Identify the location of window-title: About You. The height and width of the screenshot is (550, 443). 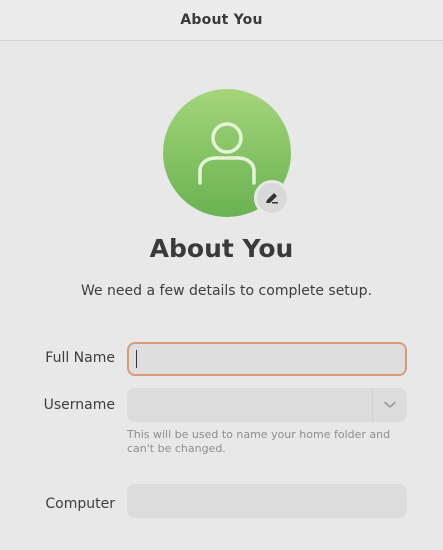
(221, 20).